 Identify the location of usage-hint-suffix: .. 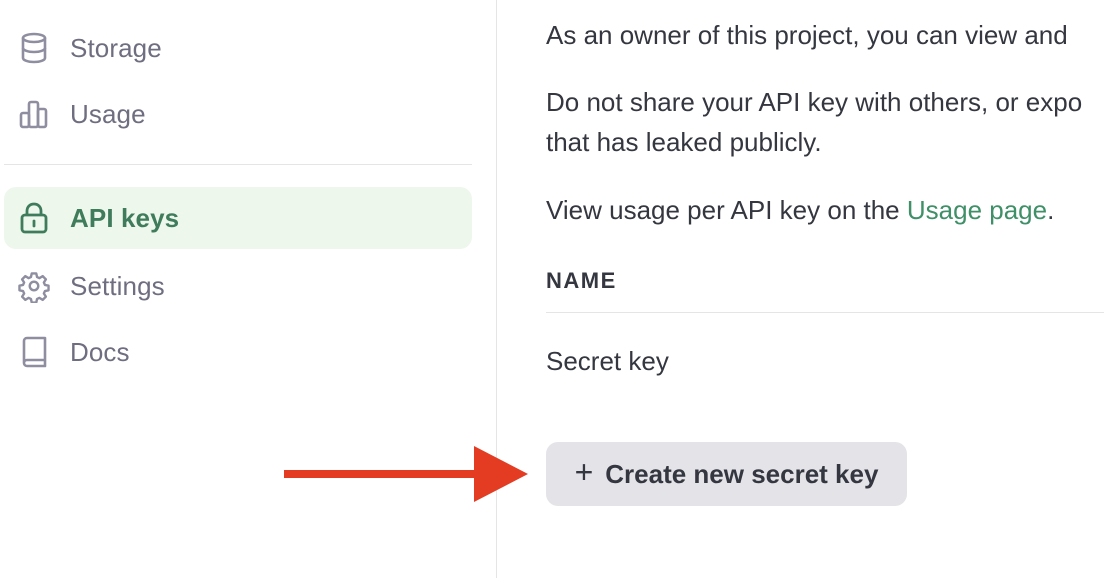
(1051, 210).